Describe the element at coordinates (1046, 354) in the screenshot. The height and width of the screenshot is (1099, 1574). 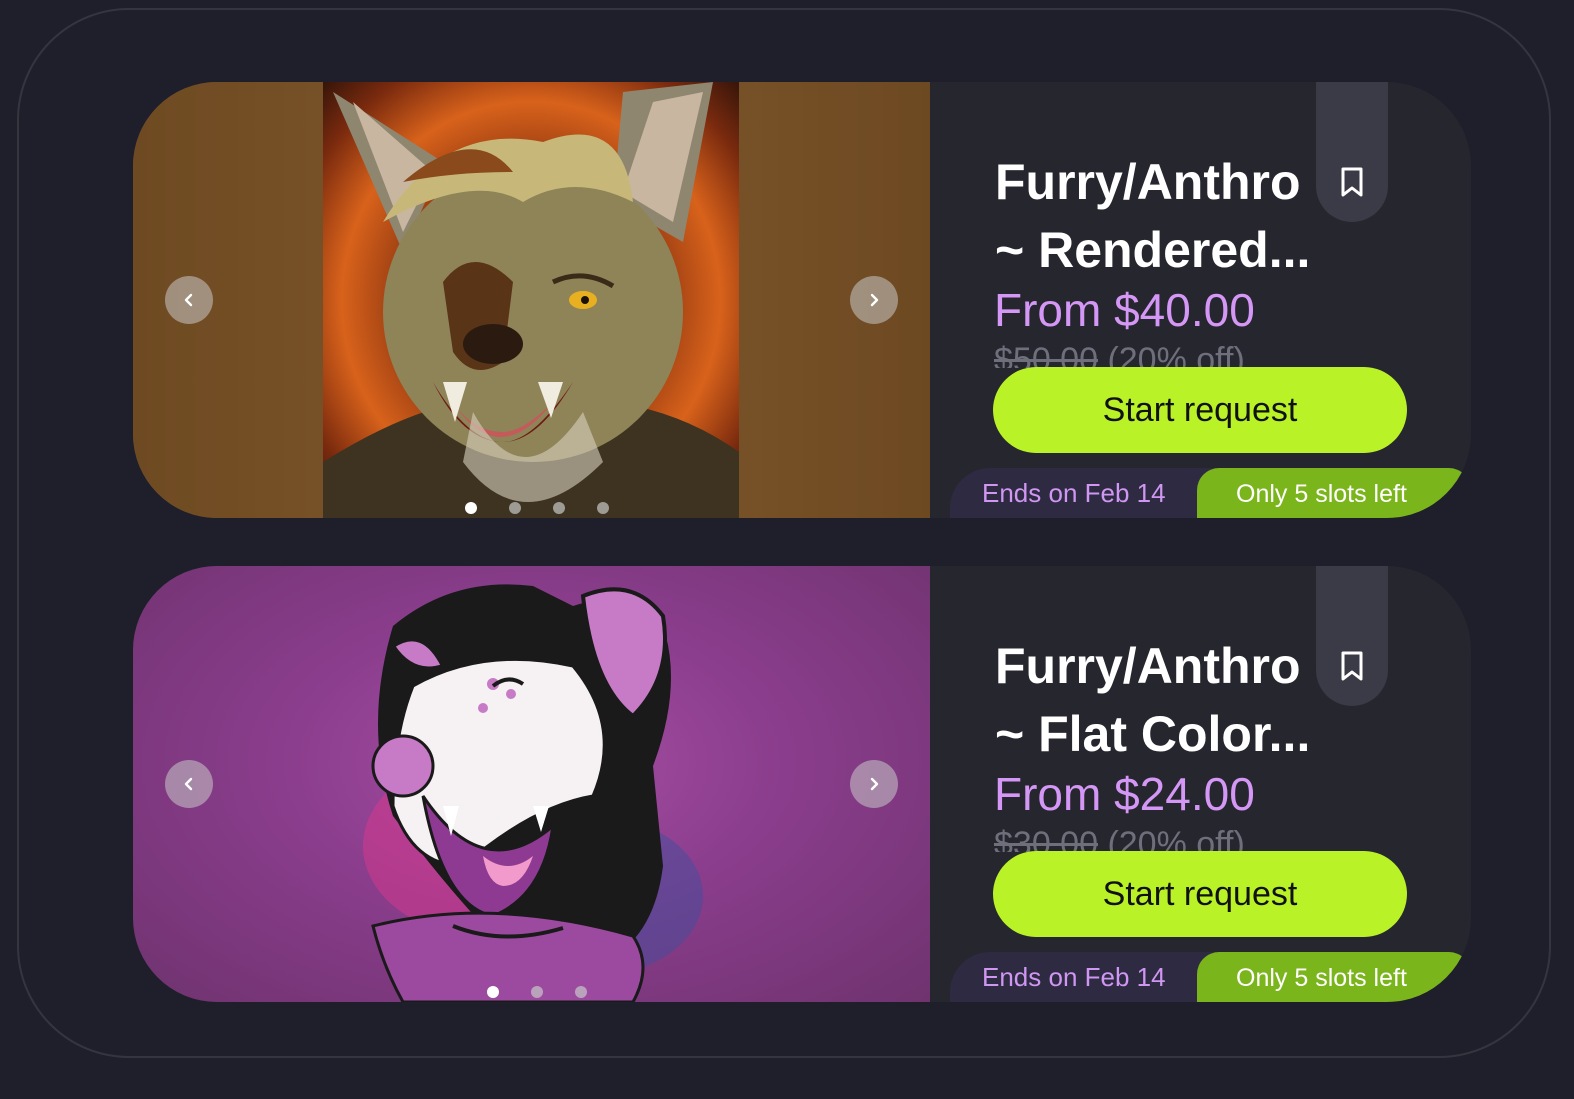
I see `original-price-value: $50.00` at that location.